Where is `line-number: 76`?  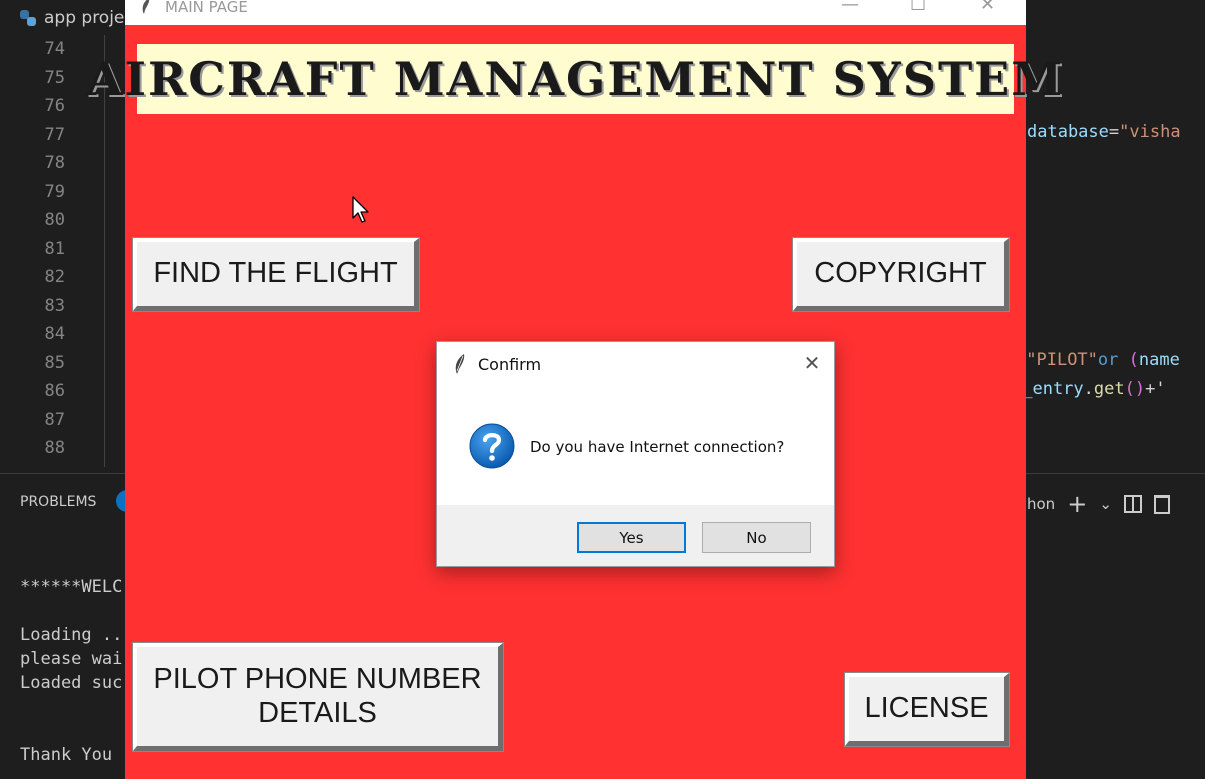
line-number: 76 is located at coordinates (54, 106).